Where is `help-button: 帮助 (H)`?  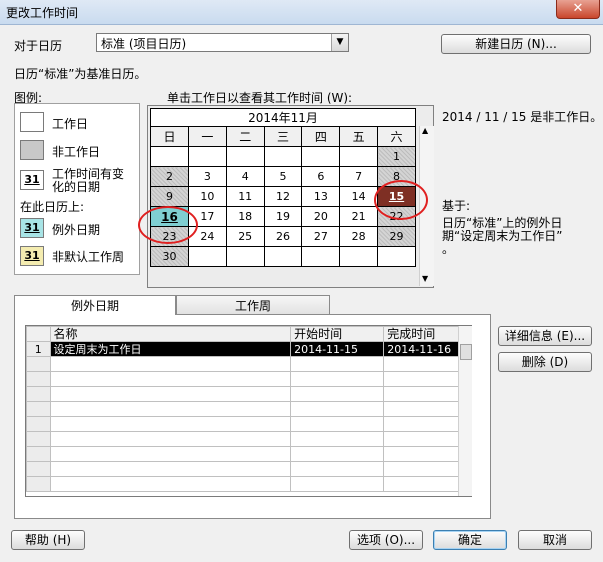 help-button: 帮助 (H) is located at coordinates (48, 540).